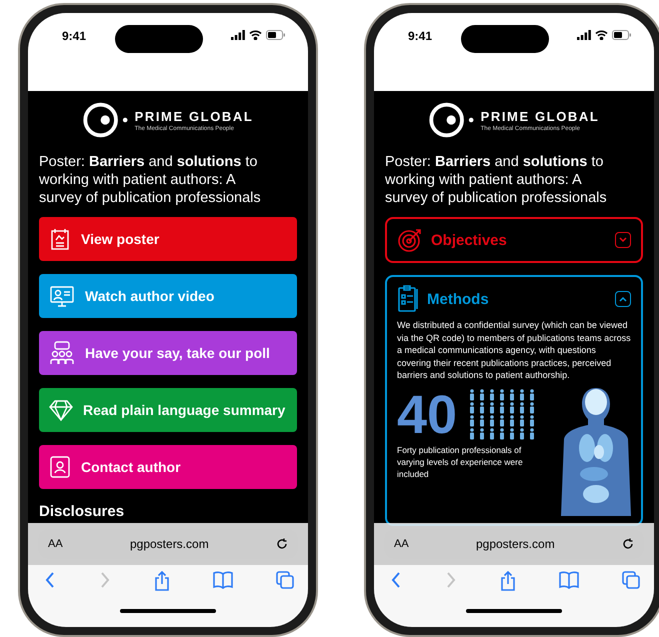  What do you see at coordinates (60, 239) in the screenshot?
I see `poster-icon` at bounding box center [60, 239].